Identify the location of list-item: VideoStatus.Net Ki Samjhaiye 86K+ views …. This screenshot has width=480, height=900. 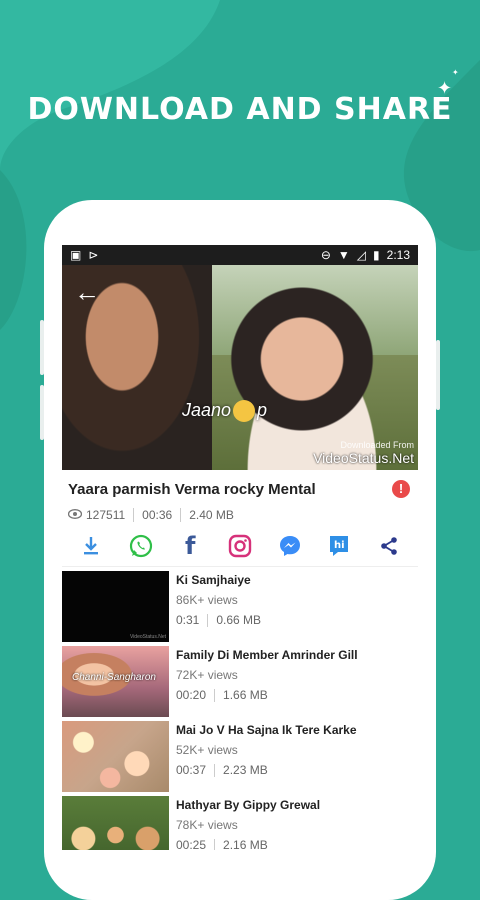
(240, 608).